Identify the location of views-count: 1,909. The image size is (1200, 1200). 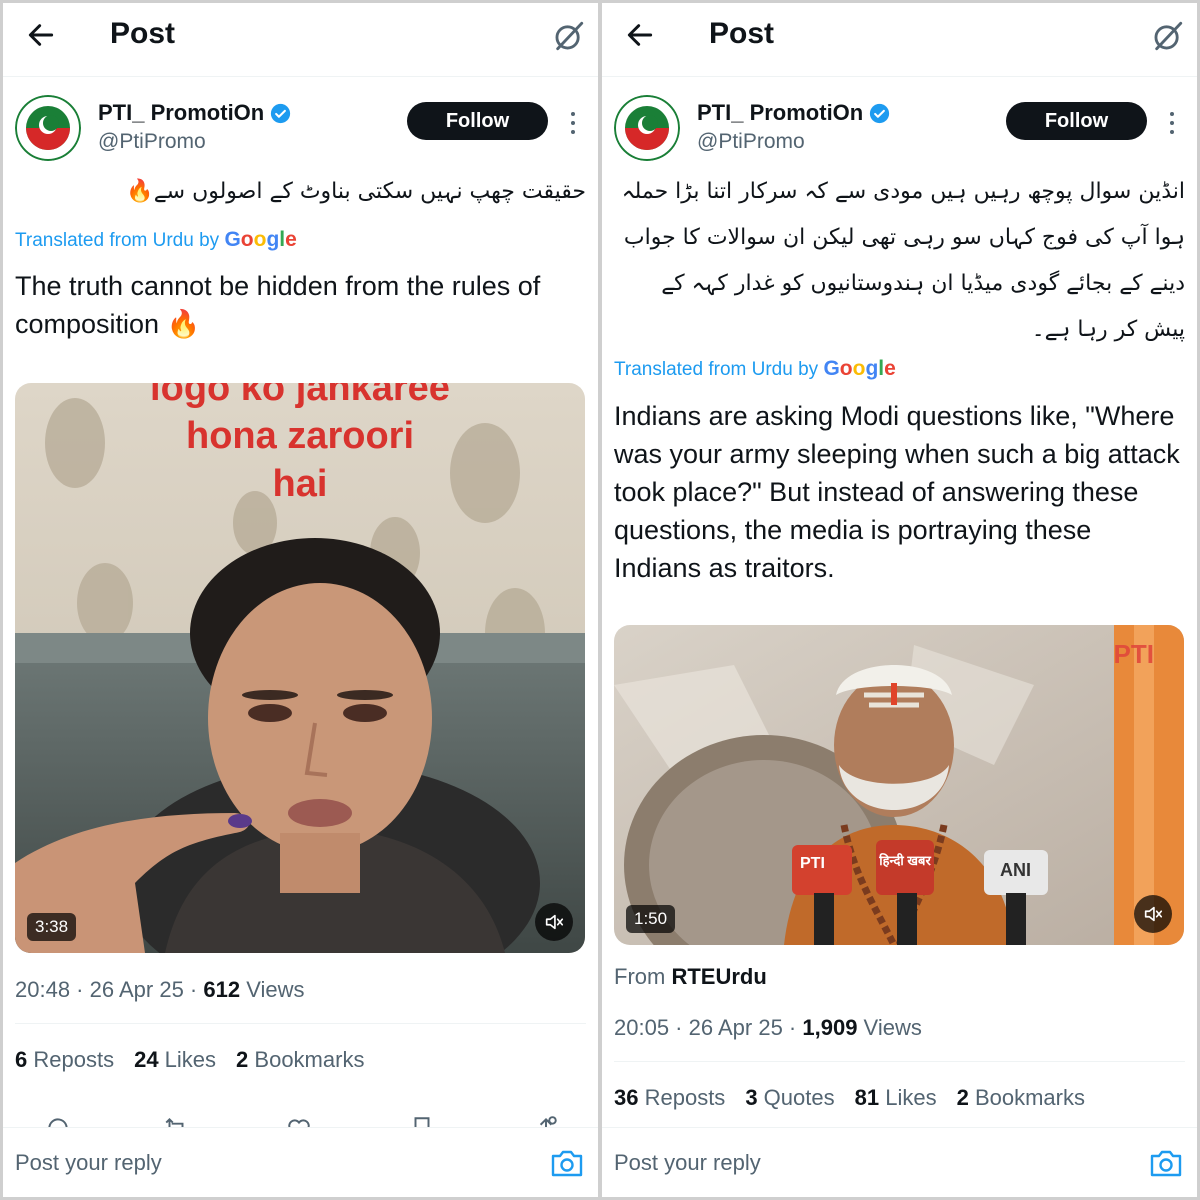
(830, 1027).